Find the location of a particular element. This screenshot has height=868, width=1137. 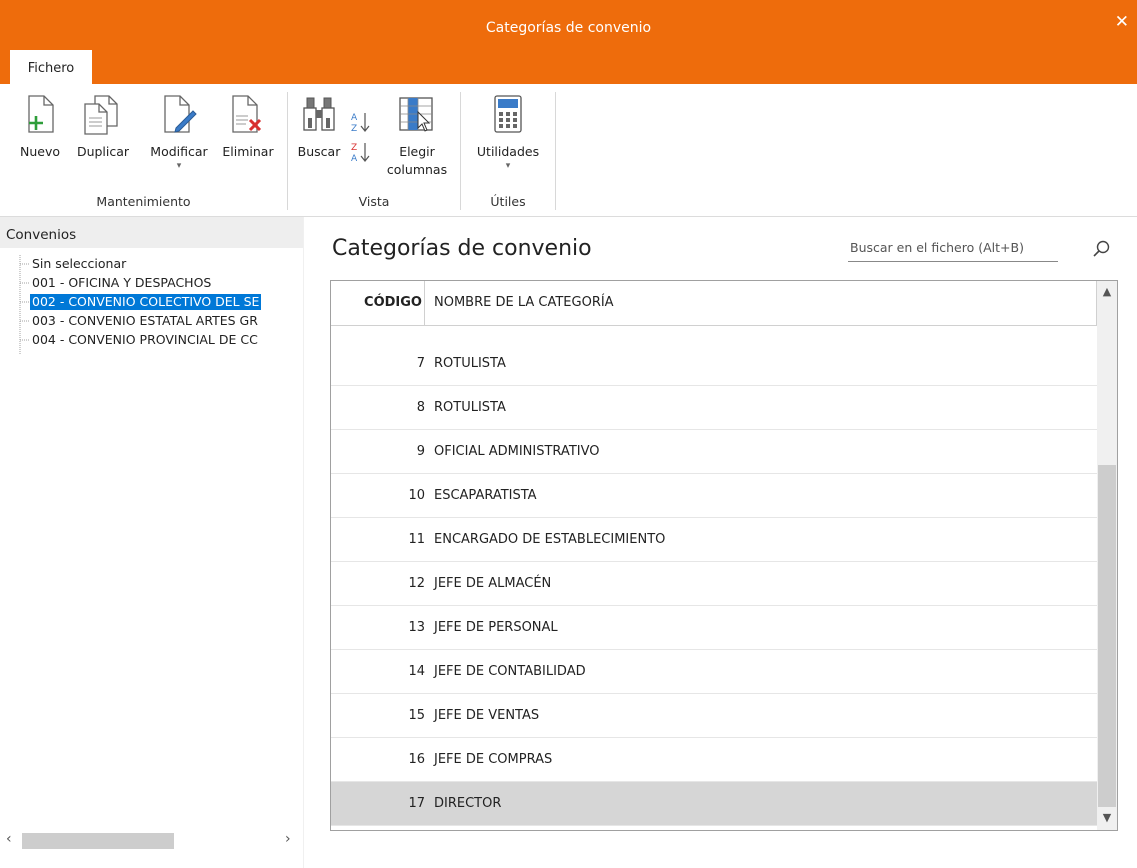

cell-codigo: 7 is located at coordinates (420, 363).